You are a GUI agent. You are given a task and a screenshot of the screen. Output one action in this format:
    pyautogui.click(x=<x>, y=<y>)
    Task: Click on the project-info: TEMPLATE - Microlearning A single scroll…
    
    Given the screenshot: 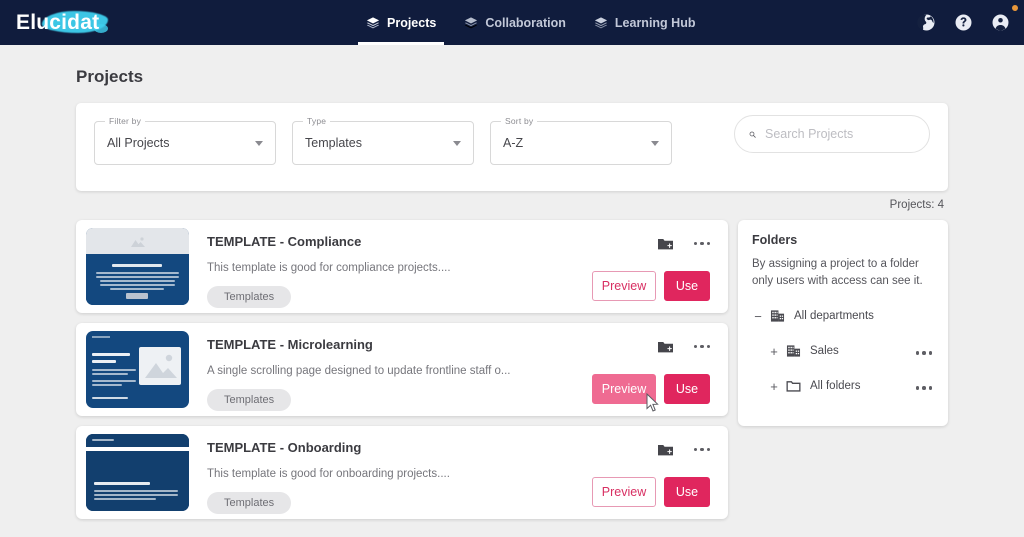 What is the action you would take?
    pyautogui.click(x=453, y=371)
    